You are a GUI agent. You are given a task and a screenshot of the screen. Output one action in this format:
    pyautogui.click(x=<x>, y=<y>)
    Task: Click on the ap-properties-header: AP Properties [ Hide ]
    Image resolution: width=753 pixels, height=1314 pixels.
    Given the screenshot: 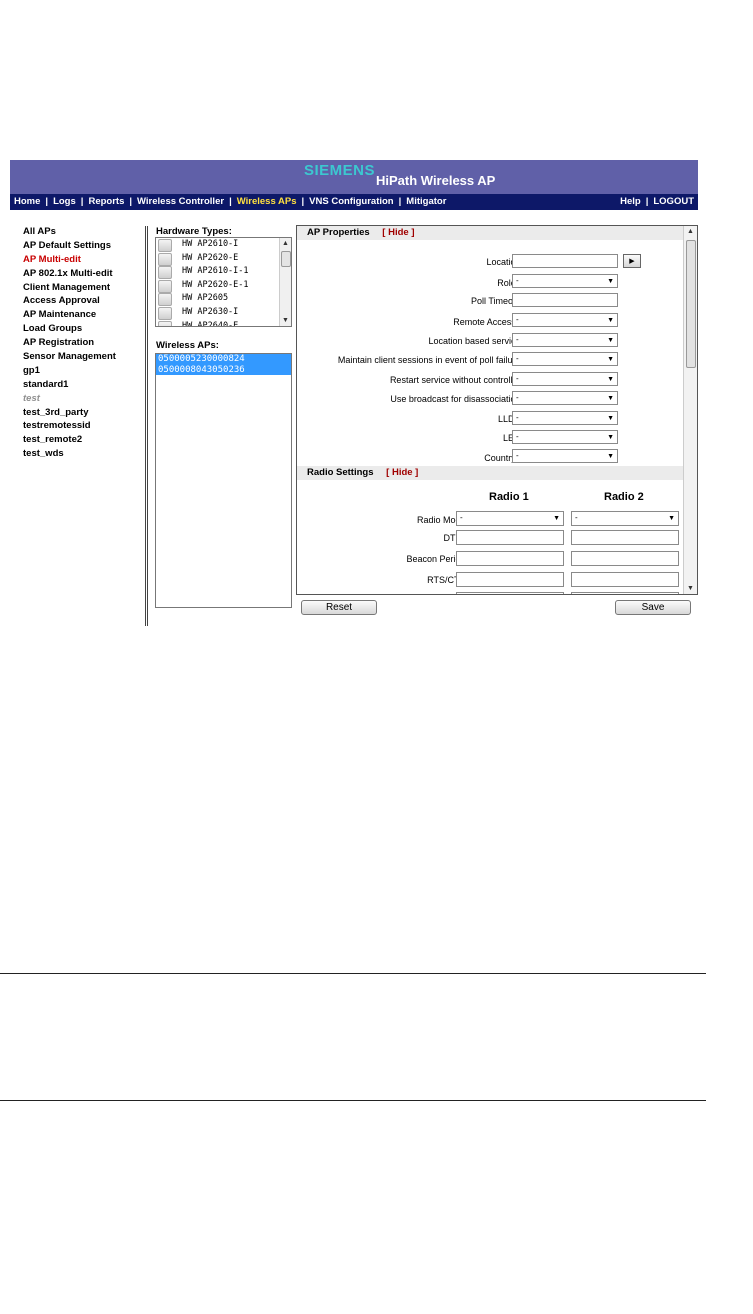 What is the action you would take?
    pyautogui.click(x=490, y=233)
    